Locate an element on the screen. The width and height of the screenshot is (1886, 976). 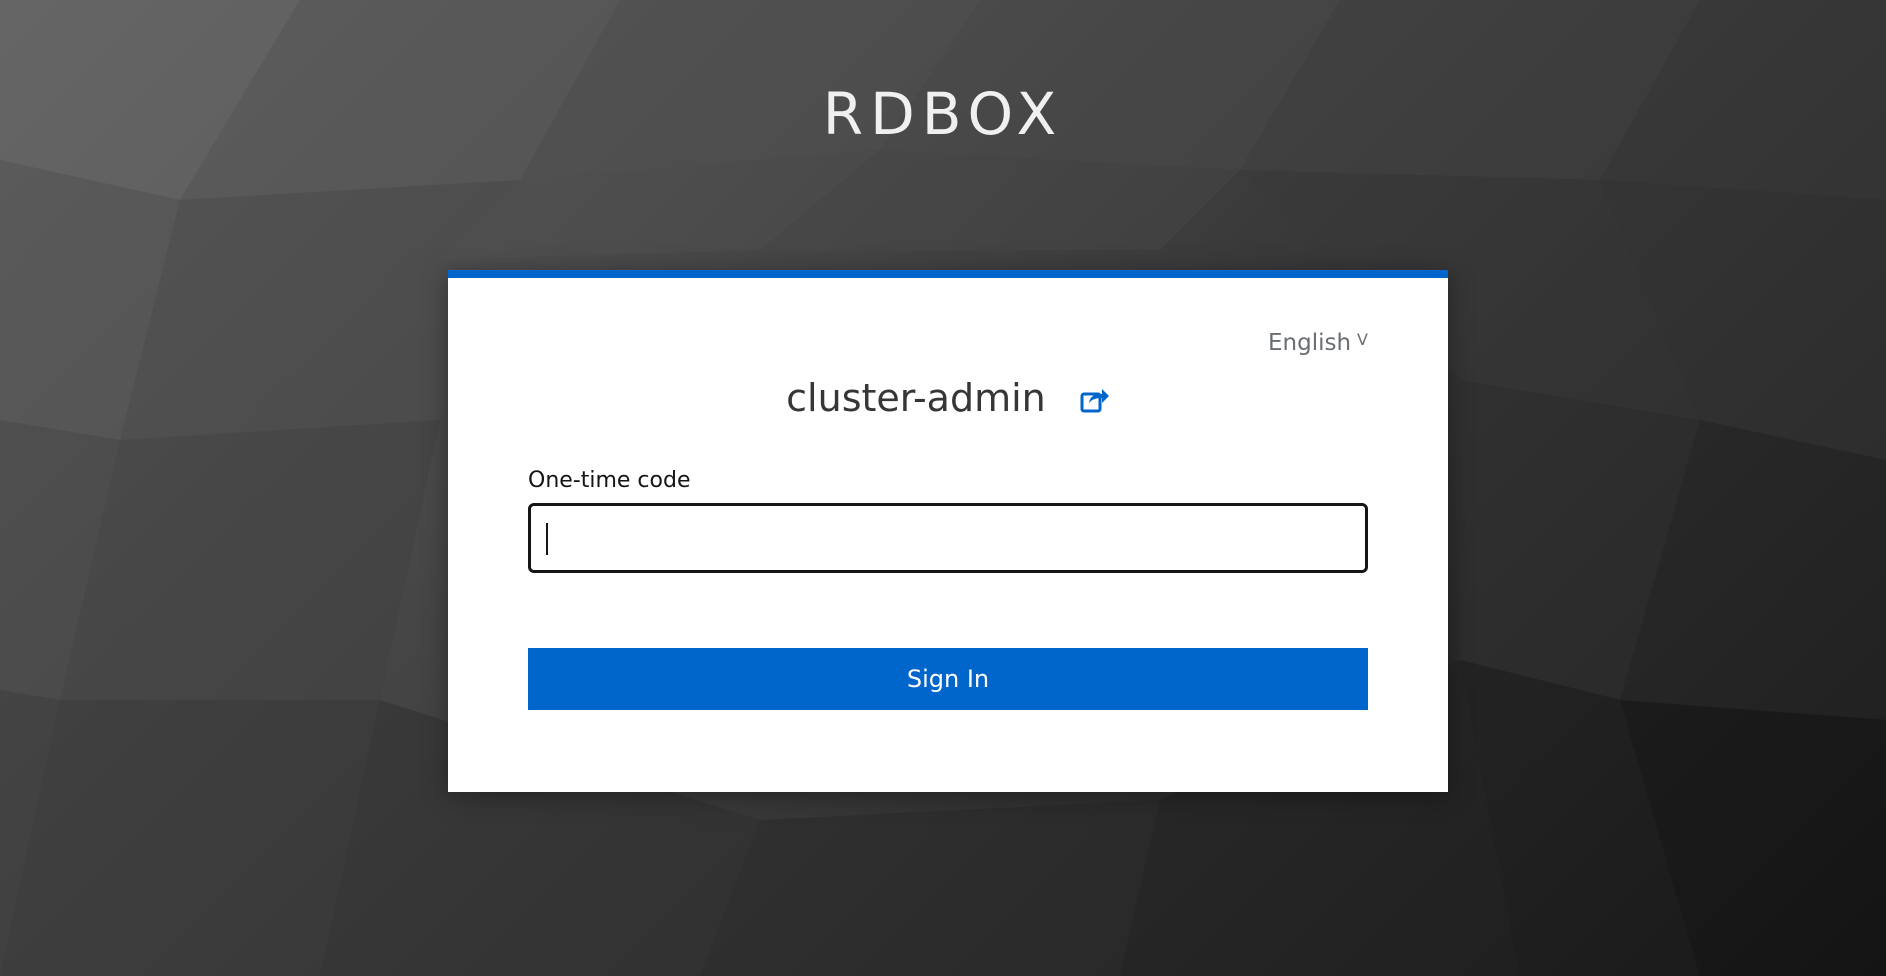
share-arrow-icon is located at coordinates (1095, 395).